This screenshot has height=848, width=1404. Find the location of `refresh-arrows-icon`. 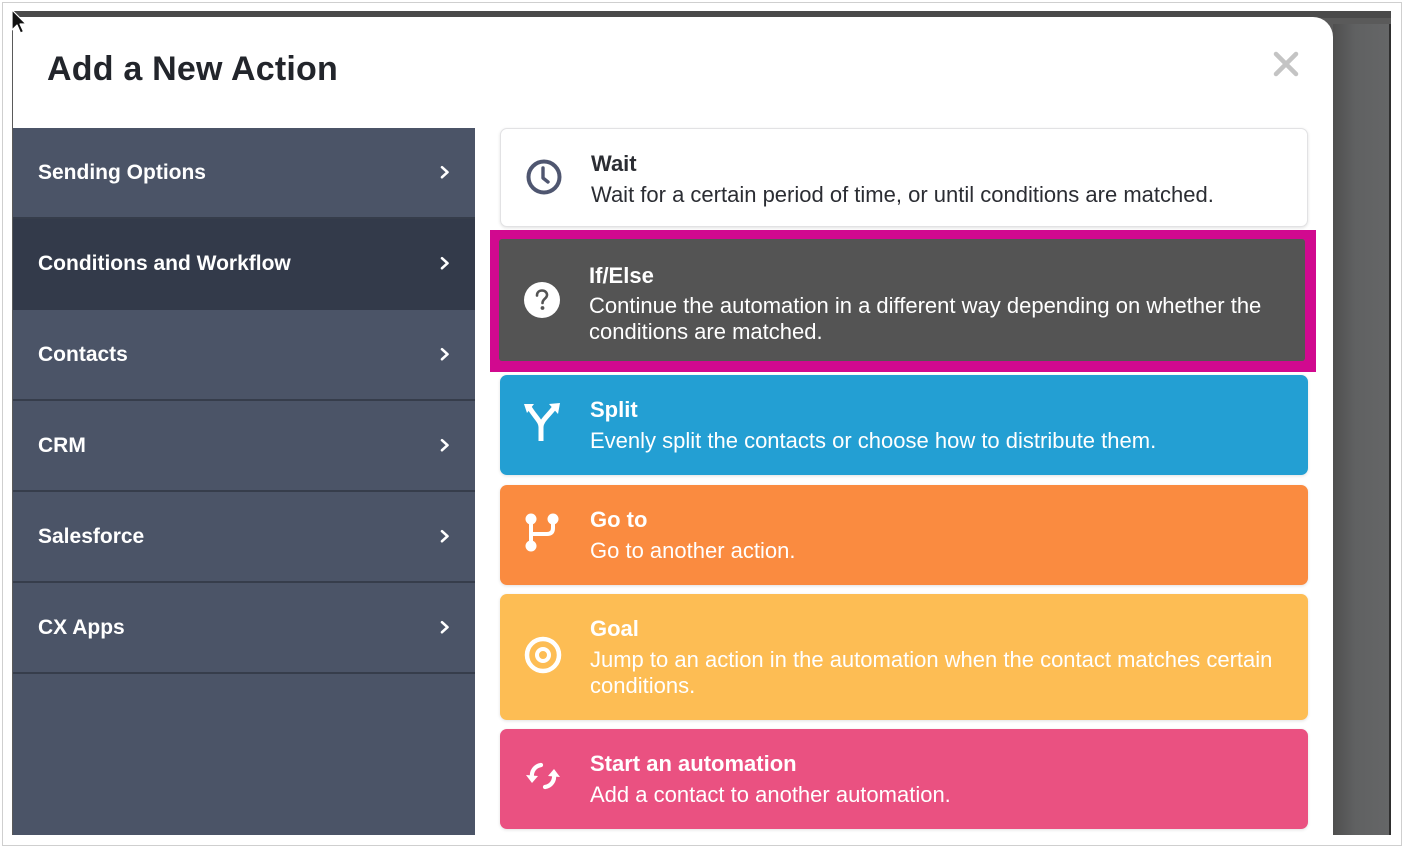

refresh-arrows-icon is located at coordinates (543, 776).